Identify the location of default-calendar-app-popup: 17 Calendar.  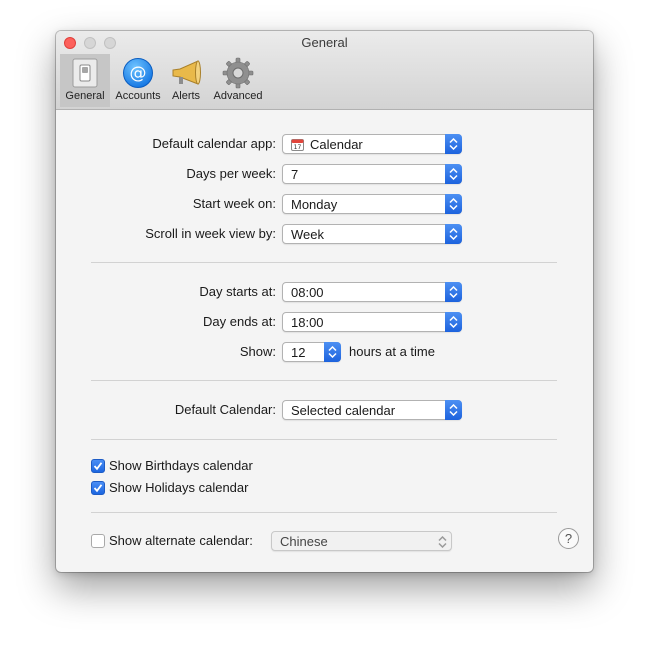
(372, 144).